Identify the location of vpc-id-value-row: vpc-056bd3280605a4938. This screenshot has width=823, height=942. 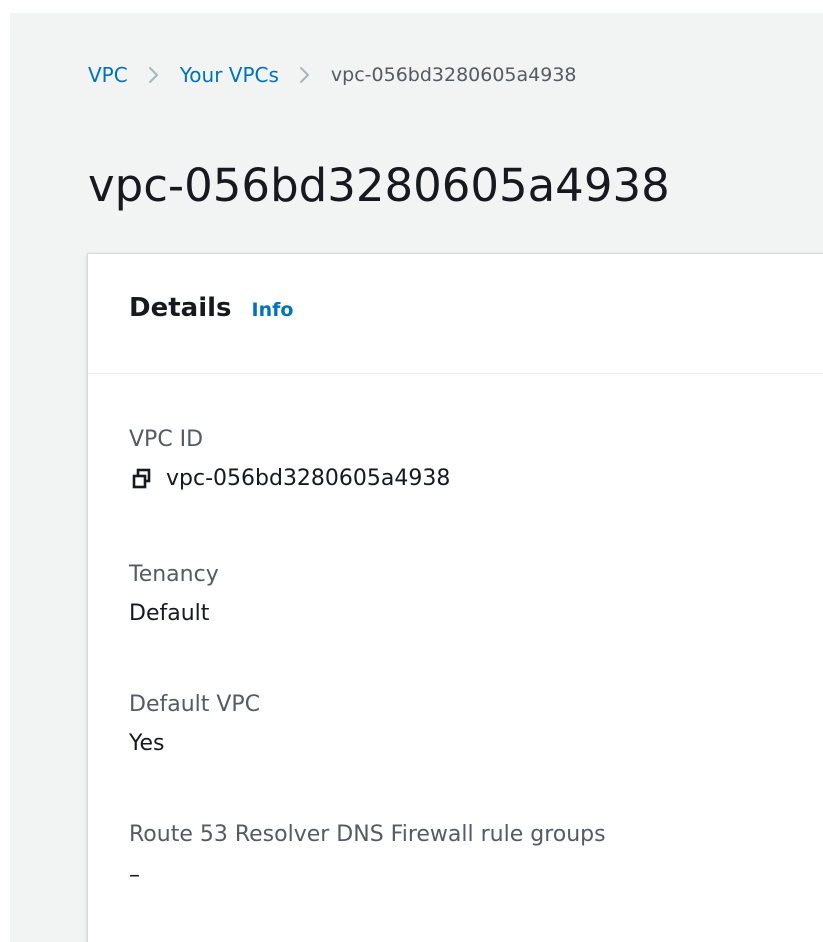
(472, 479).